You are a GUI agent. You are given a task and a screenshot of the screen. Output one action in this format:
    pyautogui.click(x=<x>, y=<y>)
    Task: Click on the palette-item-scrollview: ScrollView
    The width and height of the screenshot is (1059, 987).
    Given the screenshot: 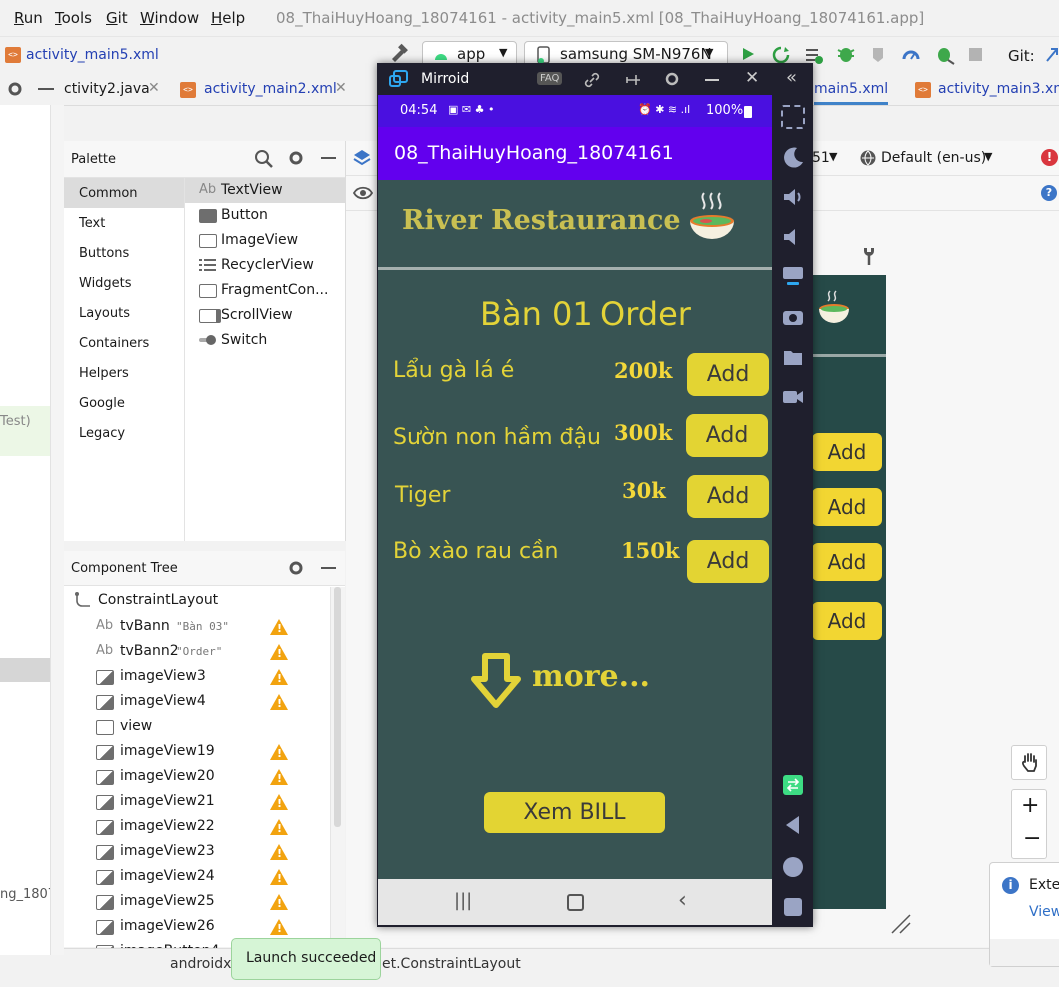 What is the action you would take?
    pyautogui.click(x=257, y=315)
    